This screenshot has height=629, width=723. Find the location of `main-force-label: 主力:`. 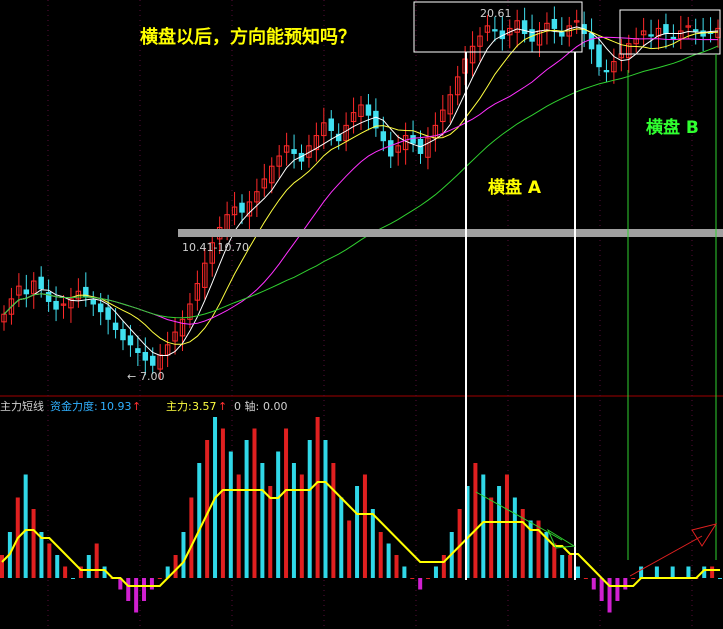

main-force-label: 主力: is located at coordinates (179, 406).